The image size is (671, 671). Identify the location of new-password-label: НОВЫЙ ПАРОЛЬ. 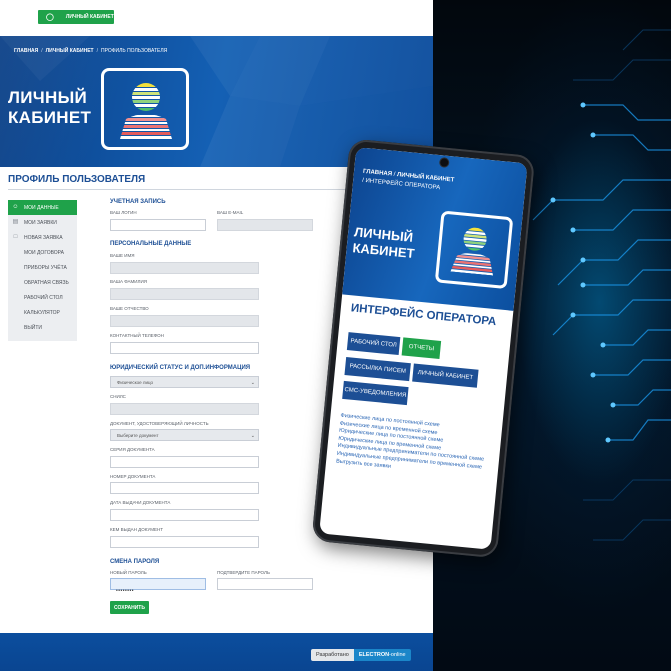
(128, 572).